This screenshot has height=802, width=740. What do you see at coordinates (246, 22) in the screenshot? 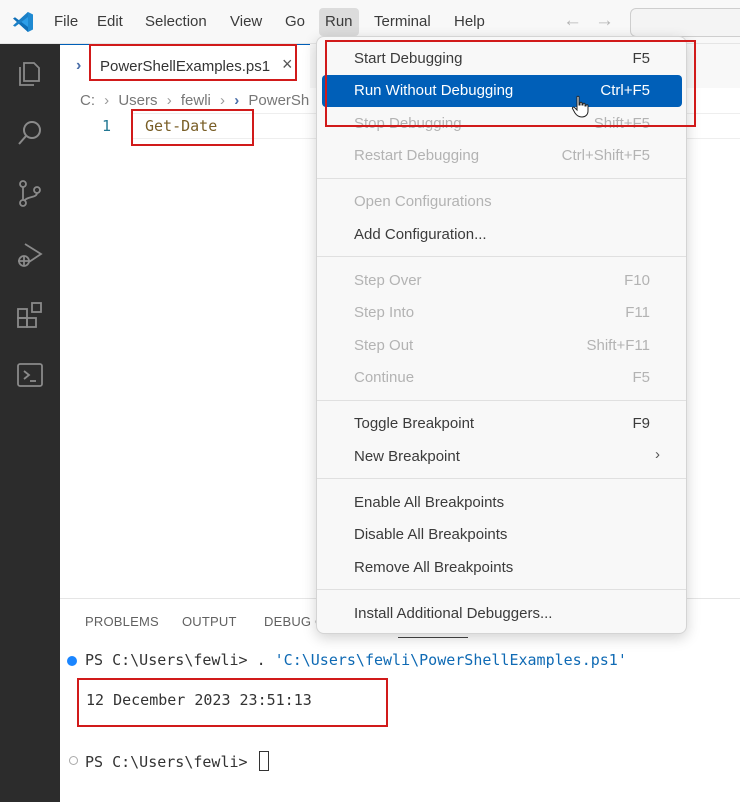
I see `menu-view: View` at bounding box center [246, 22].